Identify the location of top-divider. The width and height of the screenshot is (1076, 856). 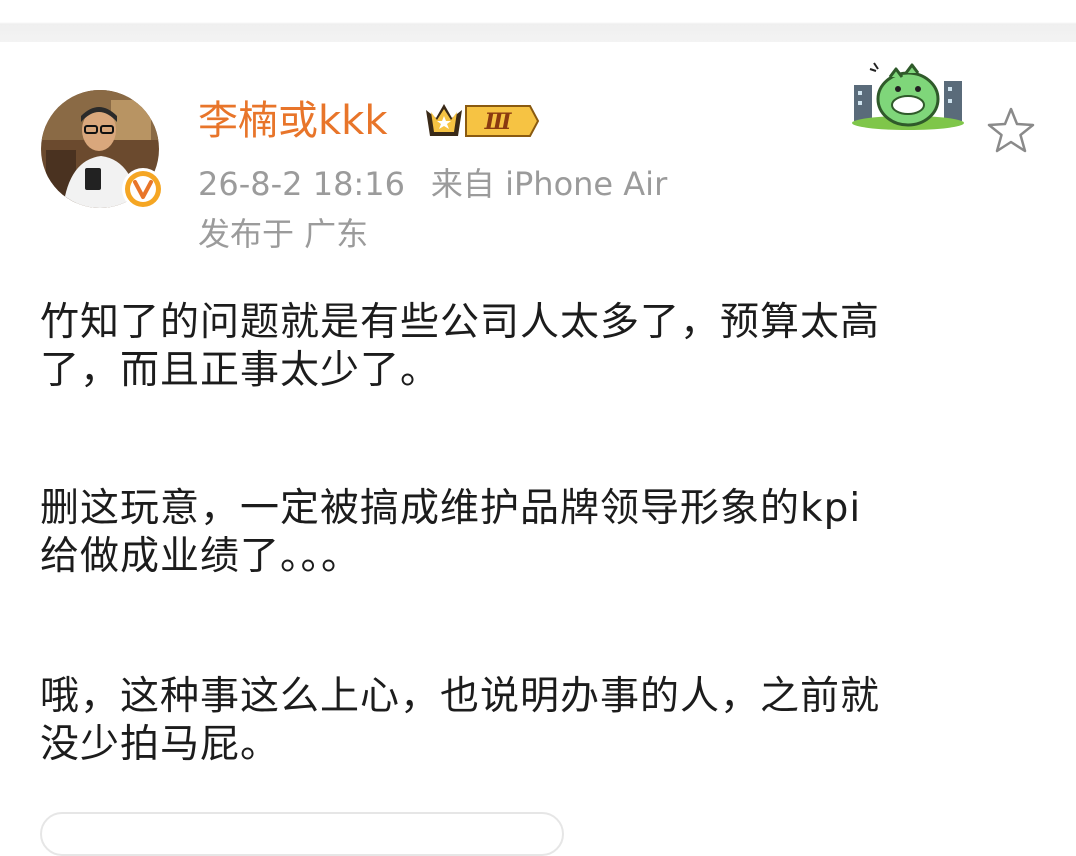
(538, 21).